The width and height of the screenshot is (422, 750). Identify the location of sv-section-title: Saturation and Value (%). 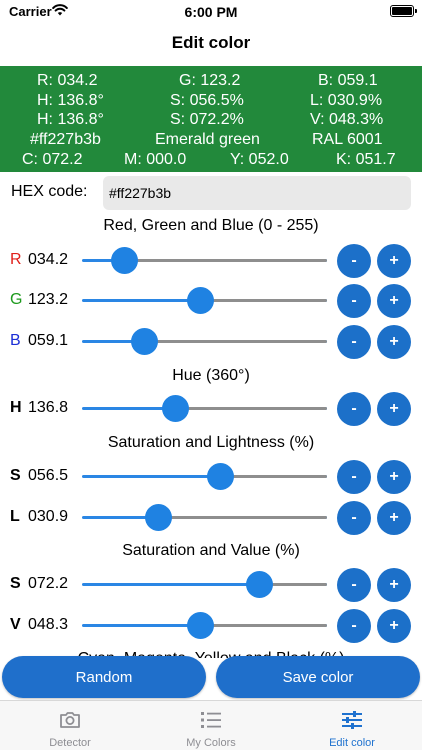
(211, 550).